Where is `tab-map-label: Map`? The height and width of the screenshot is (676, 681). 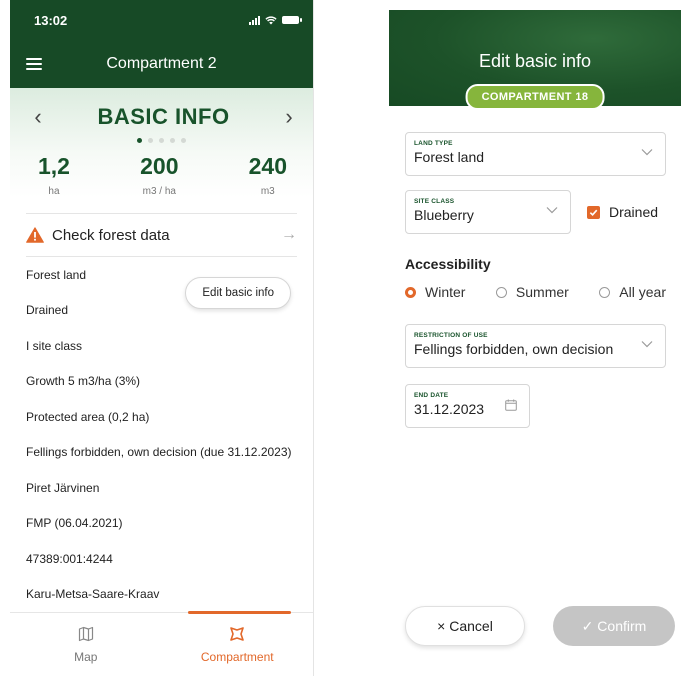 tab-map-label: Map is located at coordinates (86, 656).